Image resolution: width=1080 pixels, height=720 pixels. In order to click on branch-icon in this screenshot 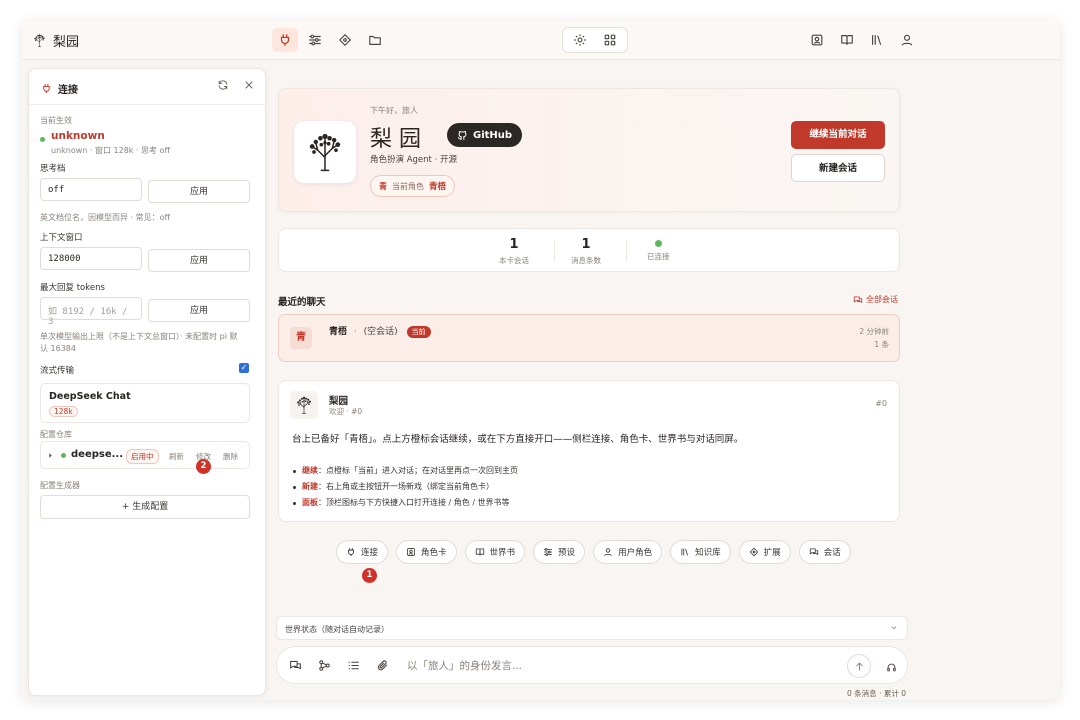, I will do `click(324, 665)`.